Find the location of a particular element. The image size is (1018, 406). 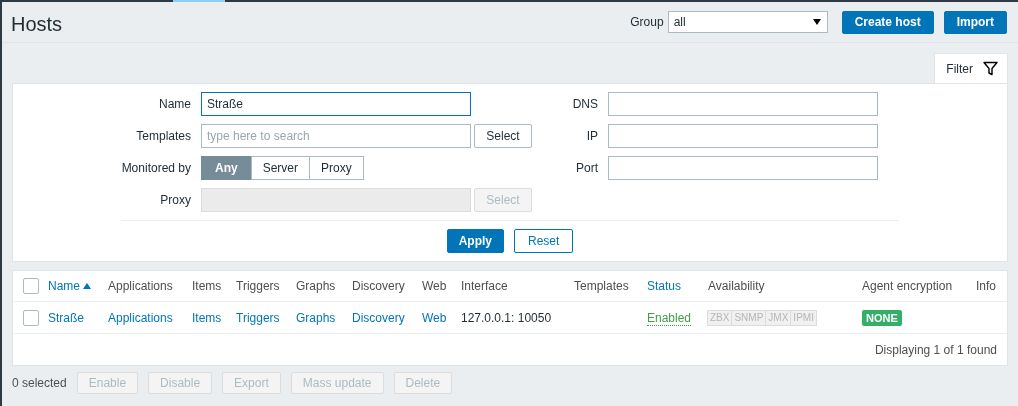

filter-funnel-icon is located at coordinates (990, 68).